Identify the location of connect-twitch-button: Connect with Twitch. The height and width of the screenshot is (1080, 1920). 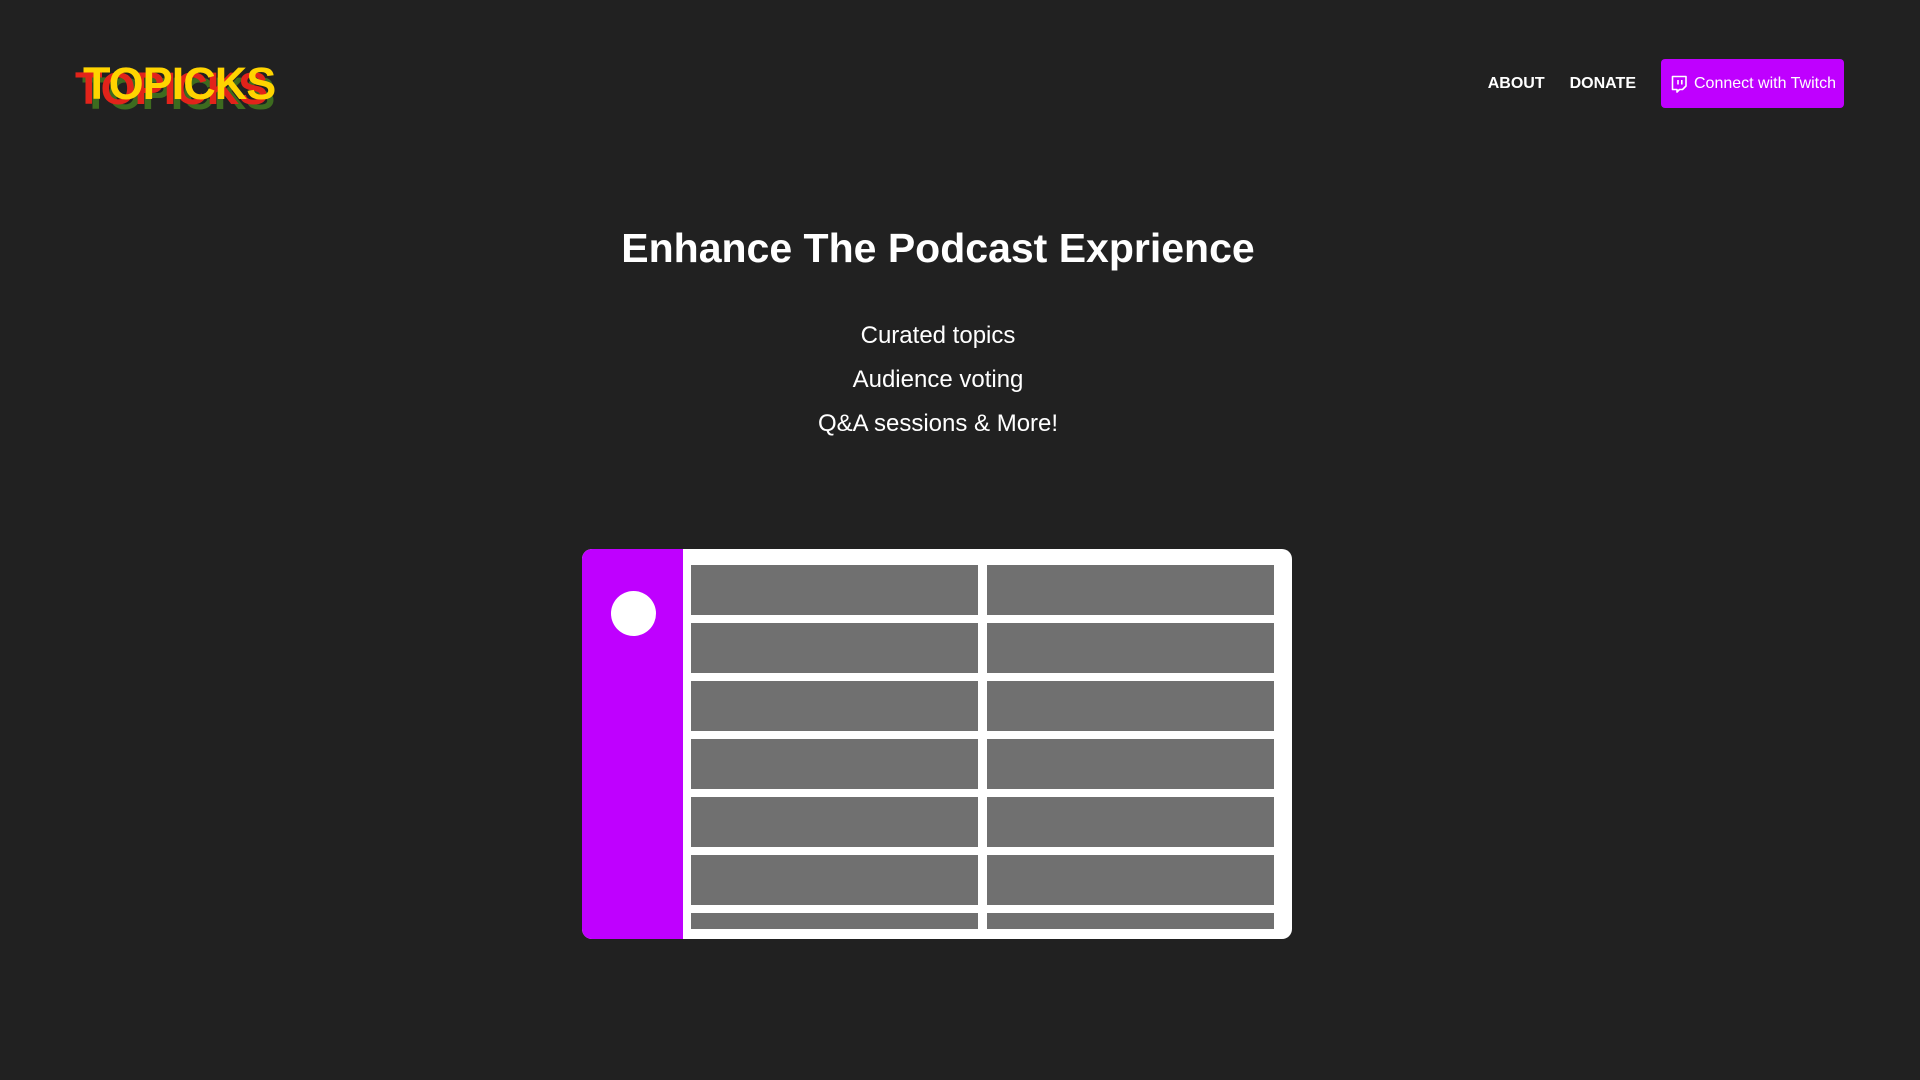
(1752, 83).